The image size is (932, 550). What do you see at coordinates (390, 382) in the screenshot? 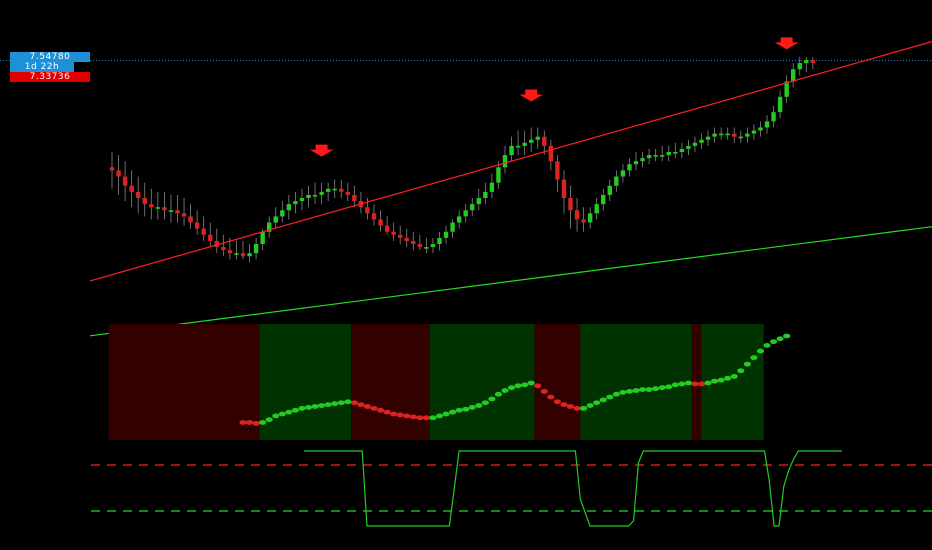
I see `bear-zone` at bounding box center [390, 382].